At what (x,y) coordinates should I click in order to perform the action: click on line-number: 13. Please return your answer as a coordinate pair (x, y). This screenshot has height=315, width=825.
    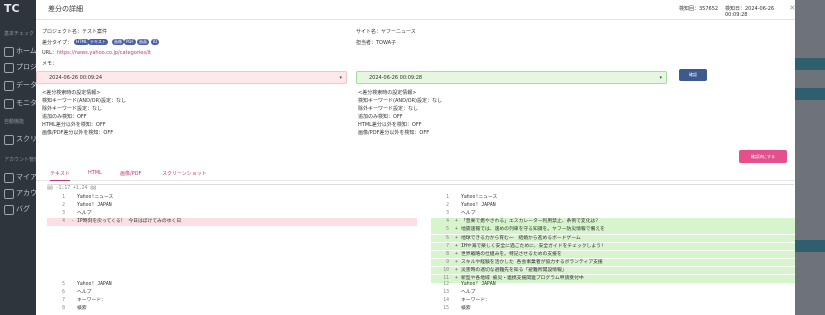
    Looking at the image, I should click on (446, 293).